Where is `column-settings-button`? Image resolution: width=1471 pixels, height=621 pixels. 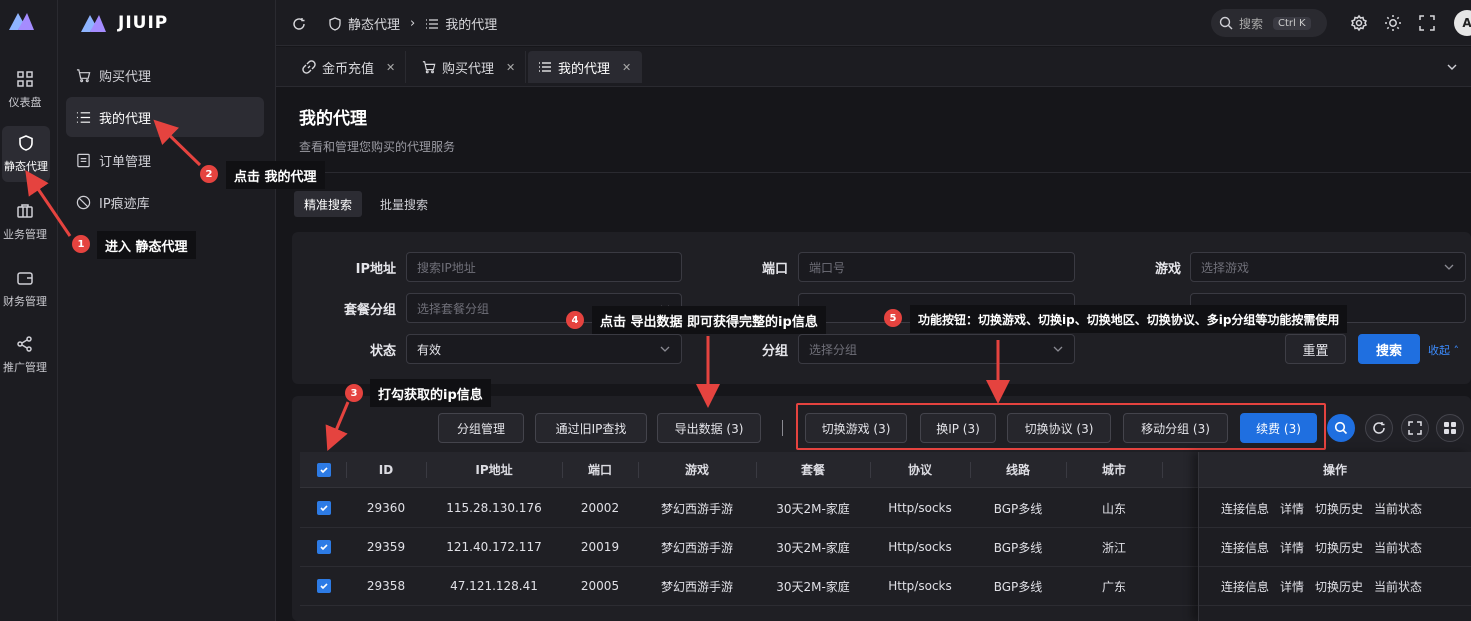 column-settings-button is located at coordinates (1450, 428).